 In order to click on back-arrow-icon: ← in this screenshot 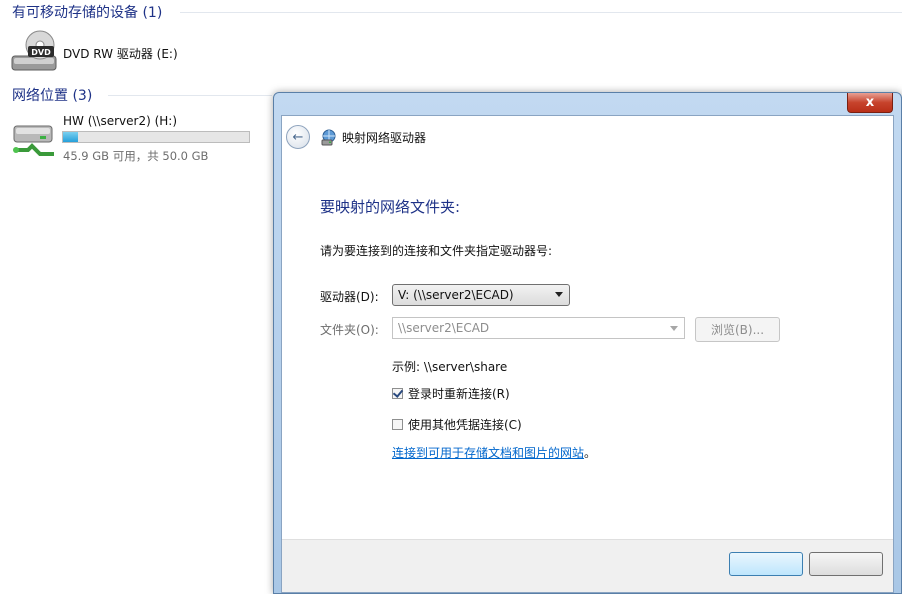, I will do `click(298, 137)`.